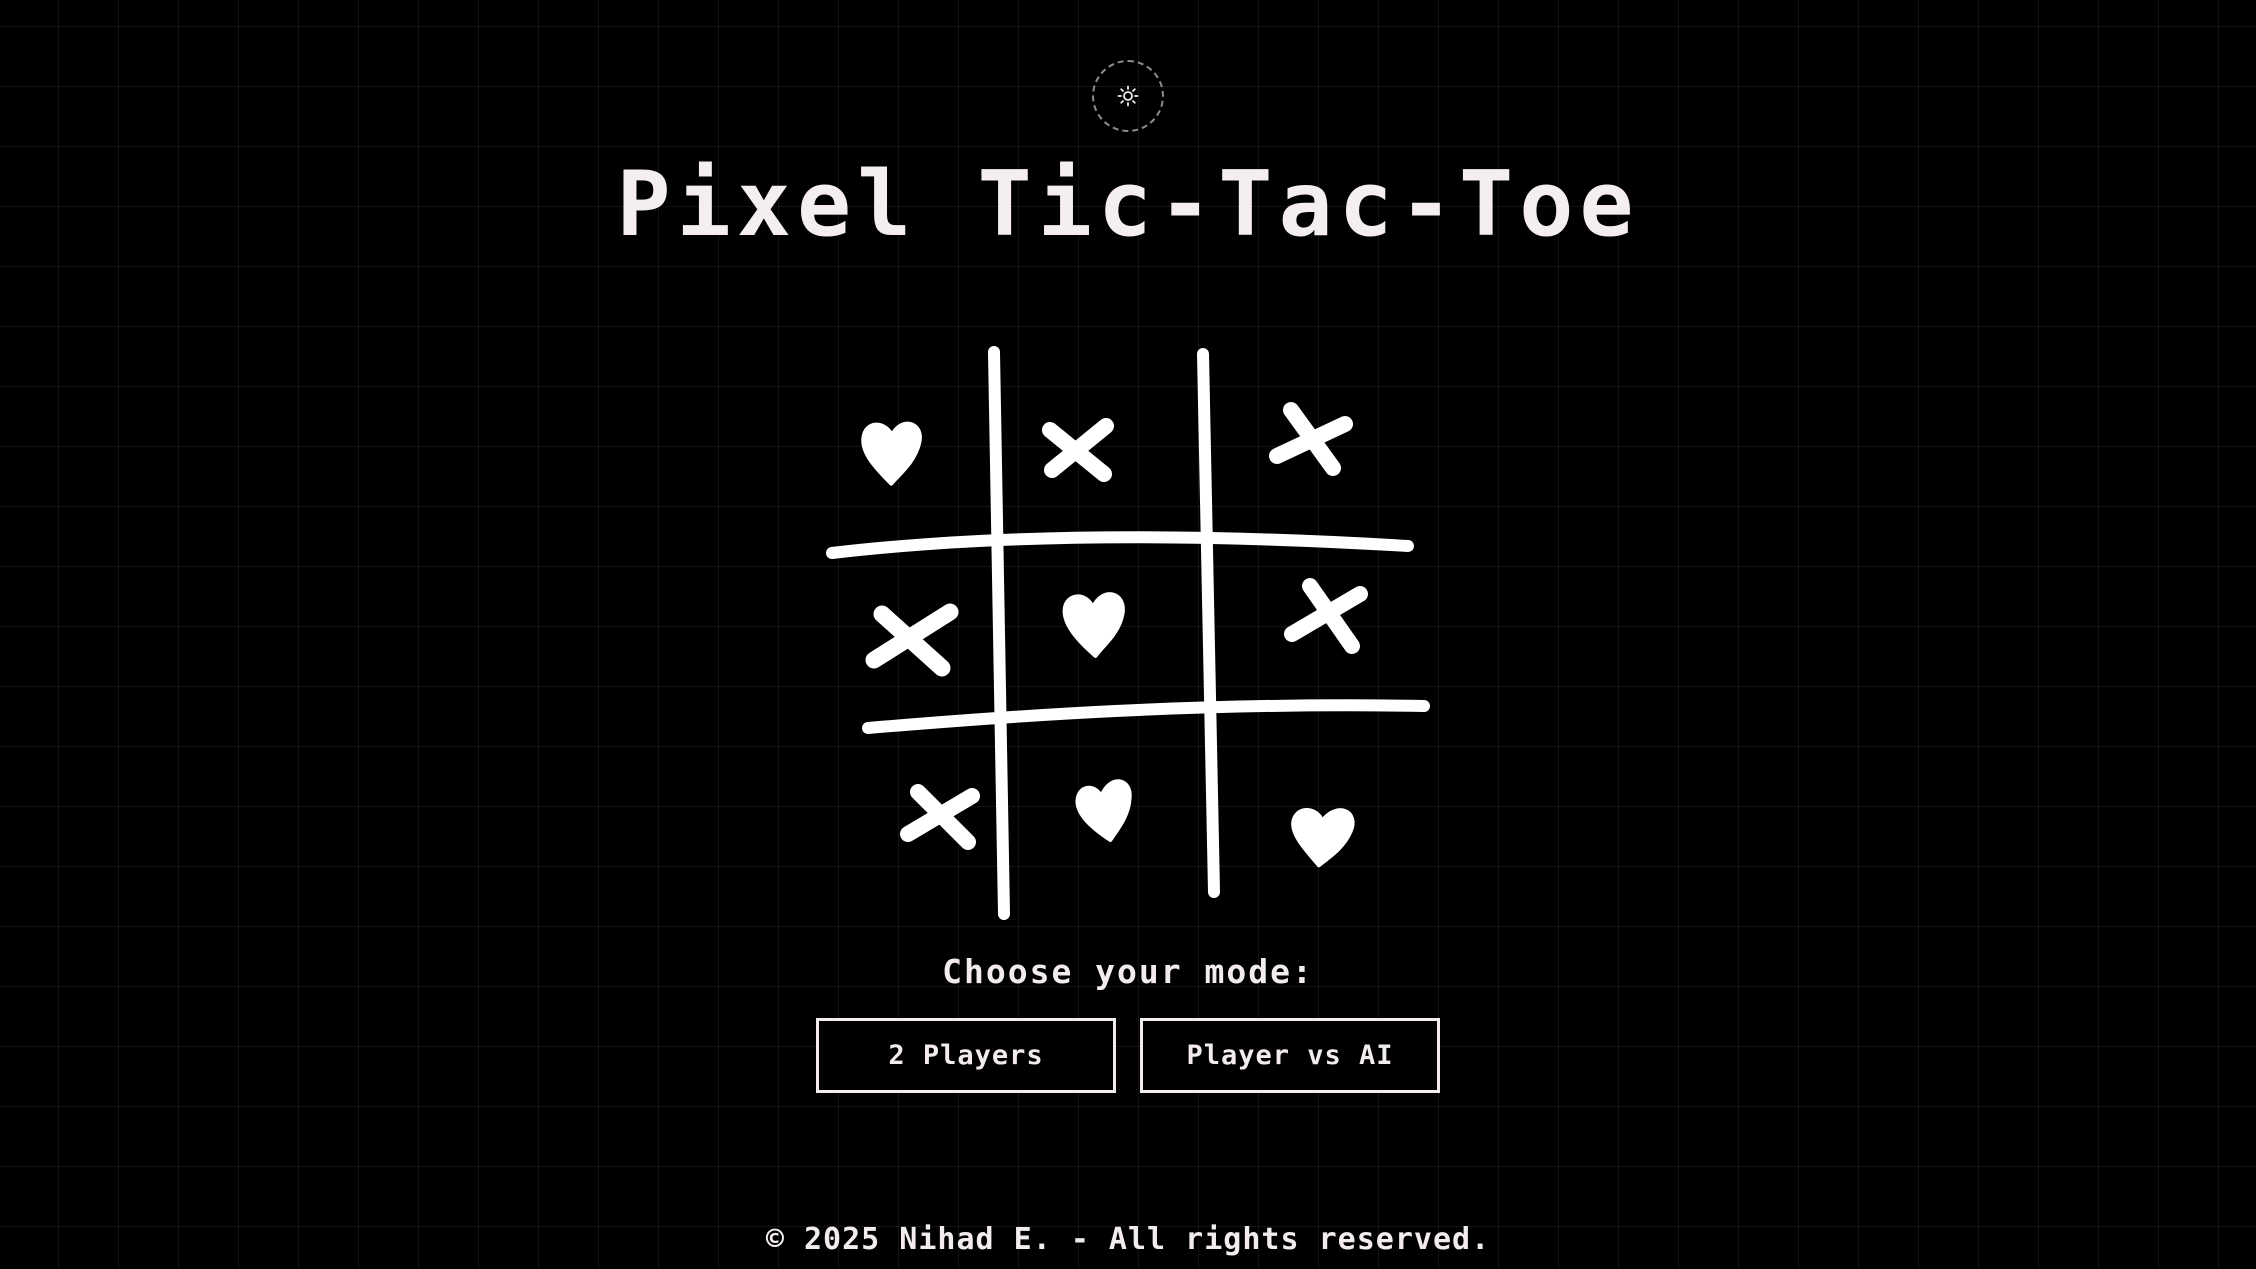  I want to click on two-players-button: 2 Players, so click(966, 1055).